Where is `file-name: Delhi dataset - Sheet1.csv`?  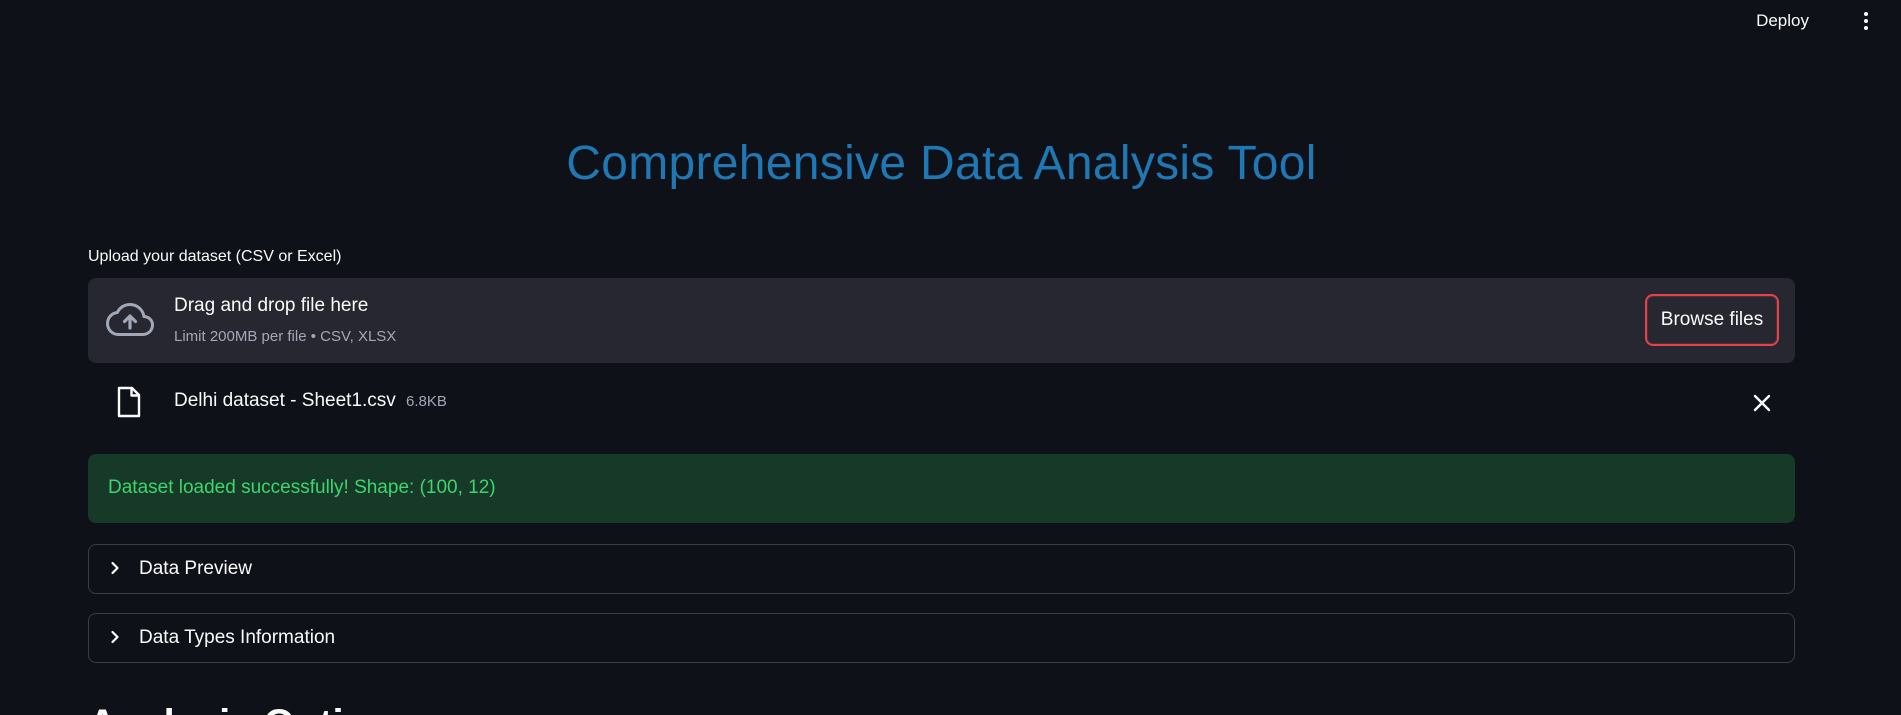
file-name: Delhi dataset - Sheet1.csv is located at coordinates (285, 400).